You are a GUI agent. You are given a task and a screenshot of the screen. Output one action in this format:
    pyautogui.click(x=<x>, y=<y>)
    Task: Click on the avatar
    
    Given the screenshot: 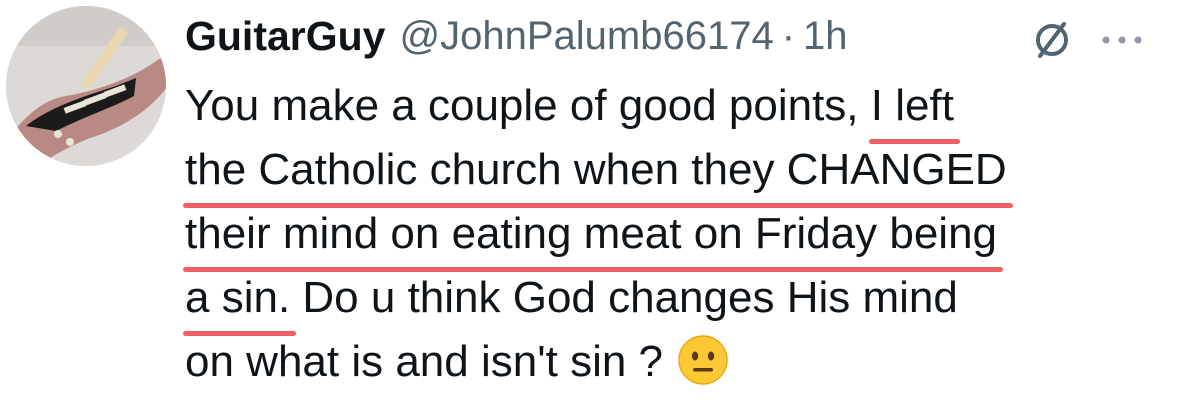 What is the action you would take?
    pyautogui.click(x=86, y=86)
    